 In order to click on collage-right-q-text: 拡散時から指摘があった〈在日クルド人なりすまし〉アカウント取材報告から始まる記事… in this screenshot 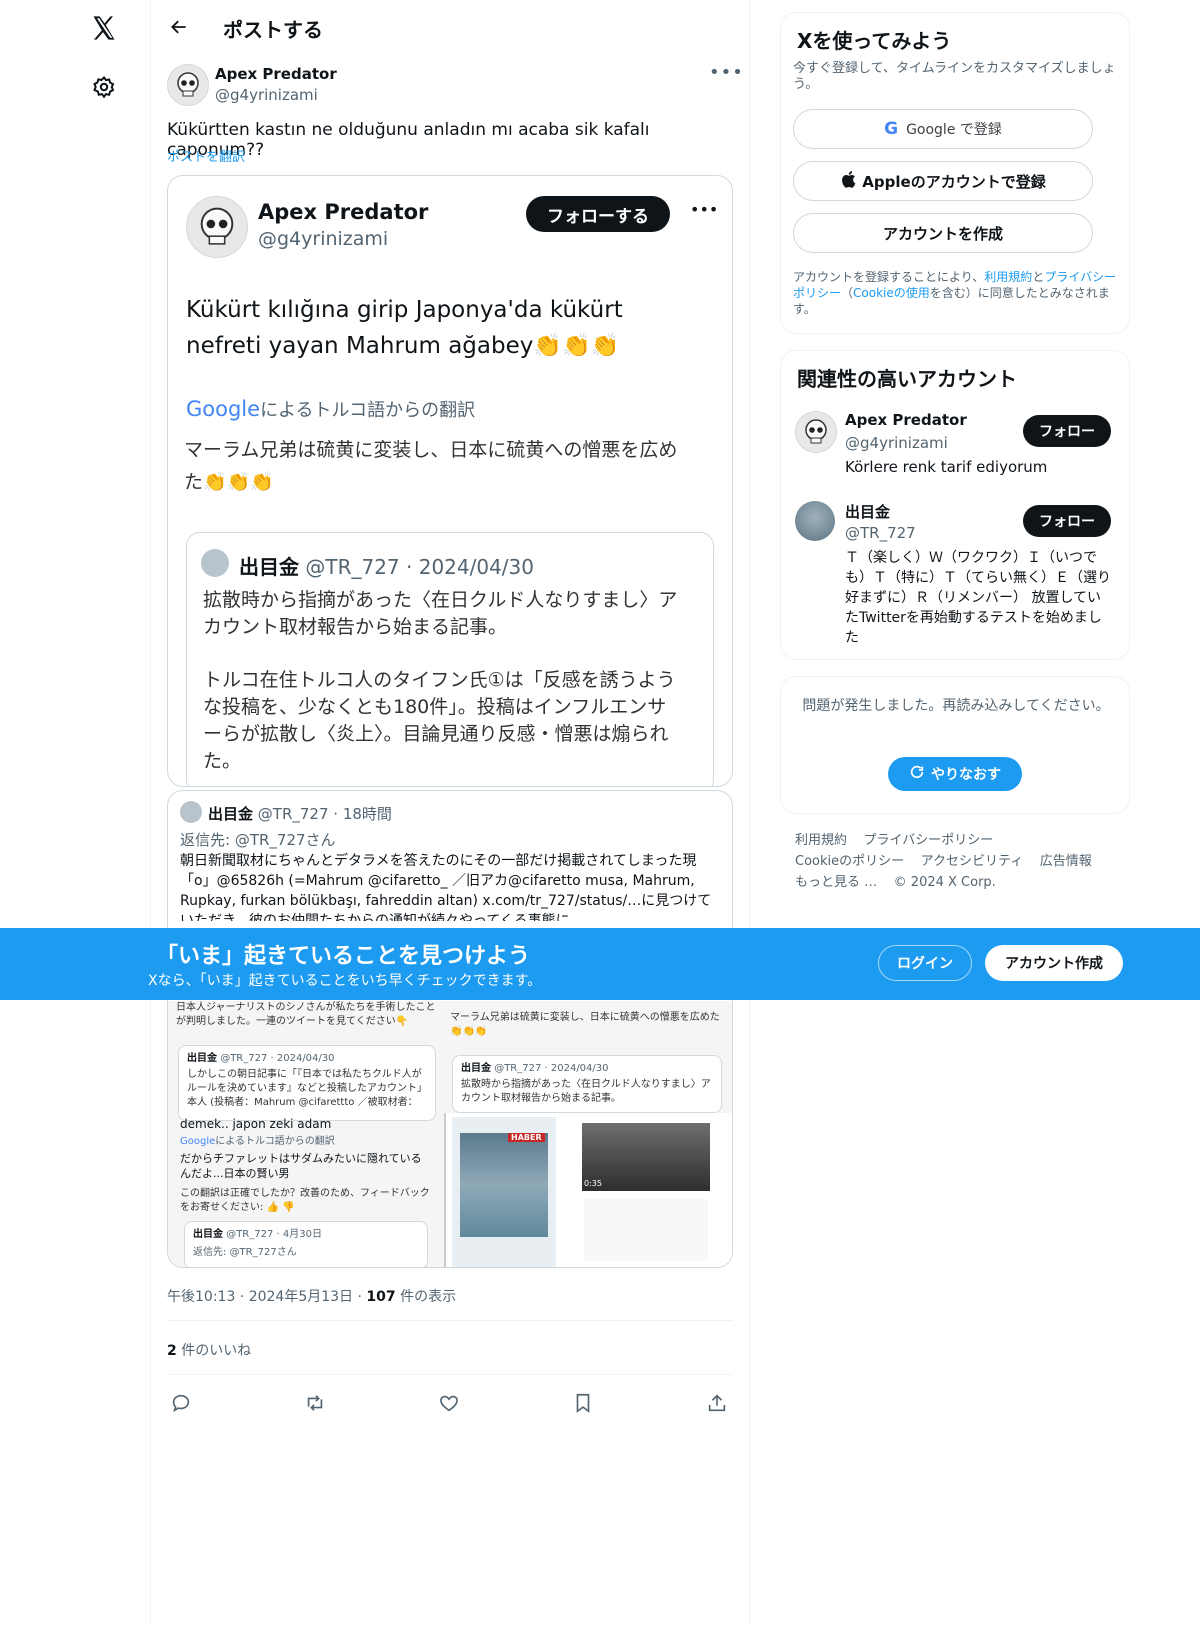, I will do `click(586, 1091)`.